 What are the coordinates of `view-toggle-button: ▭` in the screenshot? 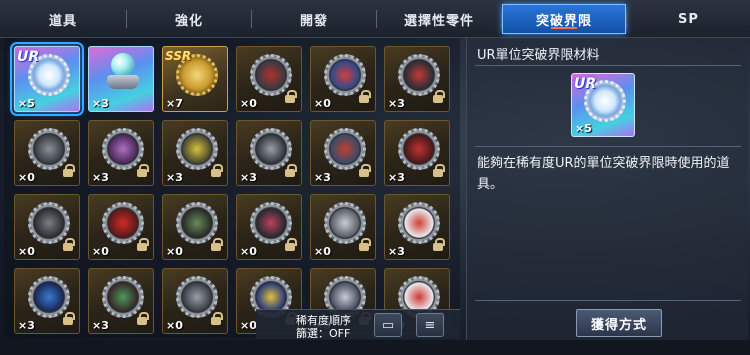 It's located at (388, 325).